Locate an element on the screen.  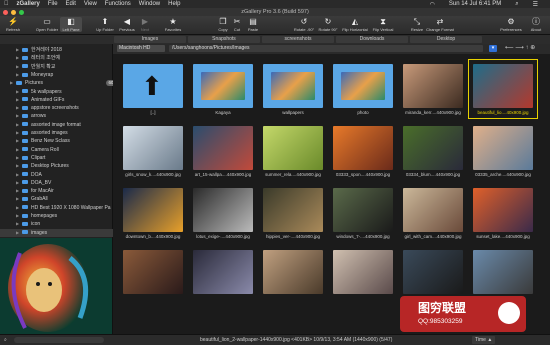
zoom-window-button is located at coordinates (21, 12).